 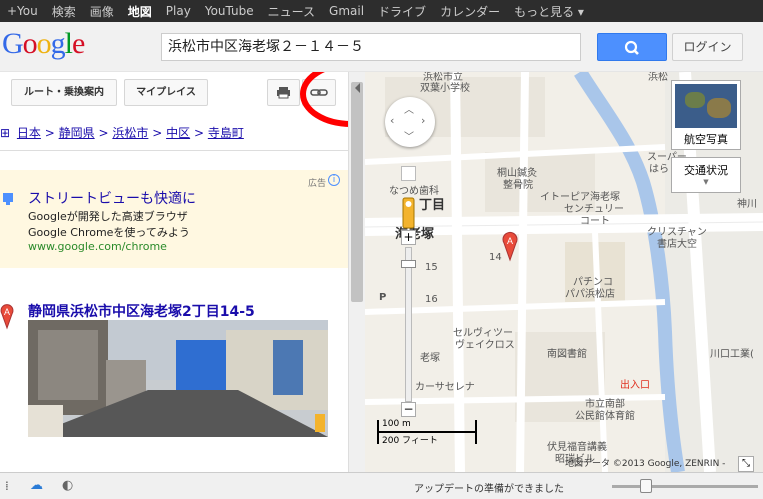 What do you see at coordinates (409, 108) in the screenshot?
I see `chevron-up-icon: ︿` at bounding box center [409, 108].